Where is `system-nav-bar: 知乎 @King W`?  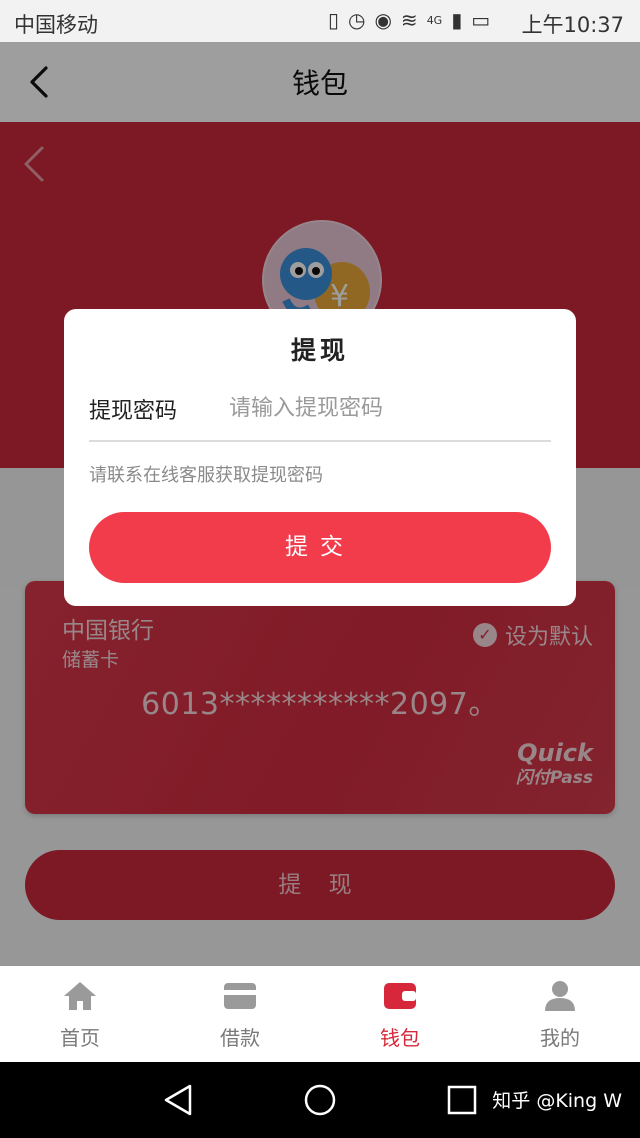
system-nav-bar: 知乎 @King W is located at coordinates (320, 1100).